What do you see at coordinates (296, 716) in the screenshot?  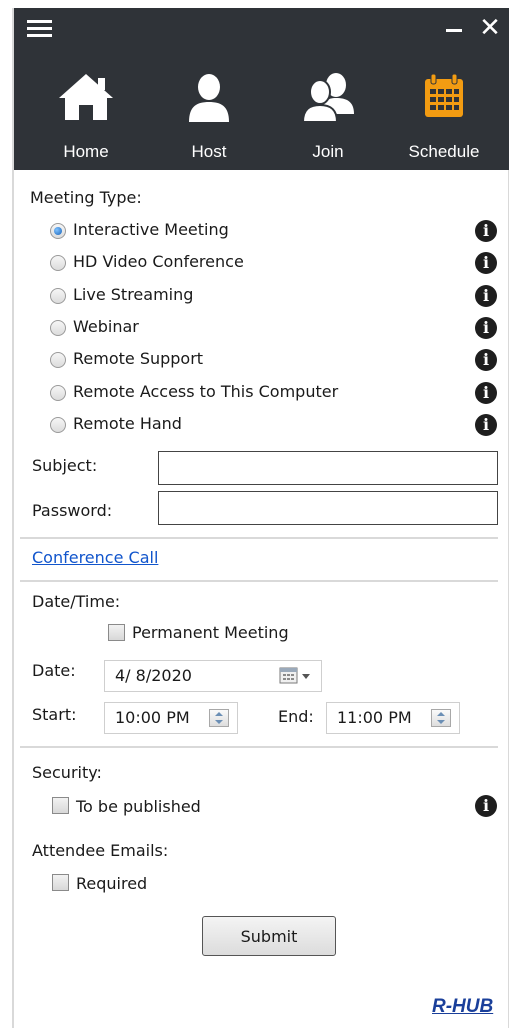 I see `end-label: End:` at bounding box center [296, 716].